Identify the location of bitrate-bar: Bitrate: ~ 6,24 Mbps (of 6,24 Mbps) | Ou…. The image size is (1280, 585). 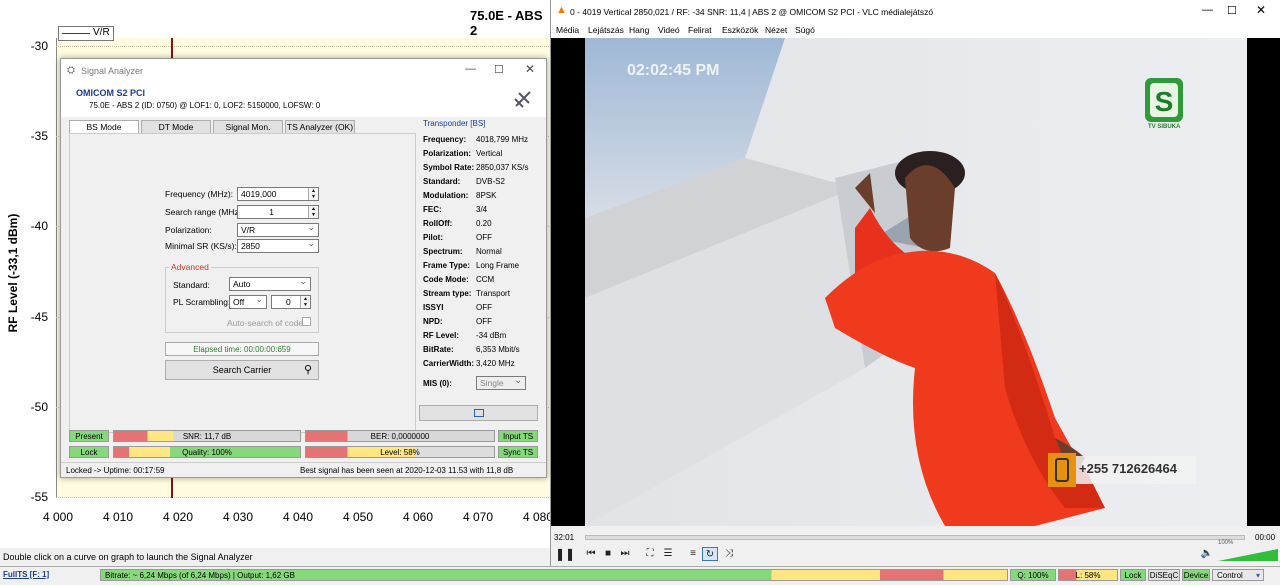
(554, 575).